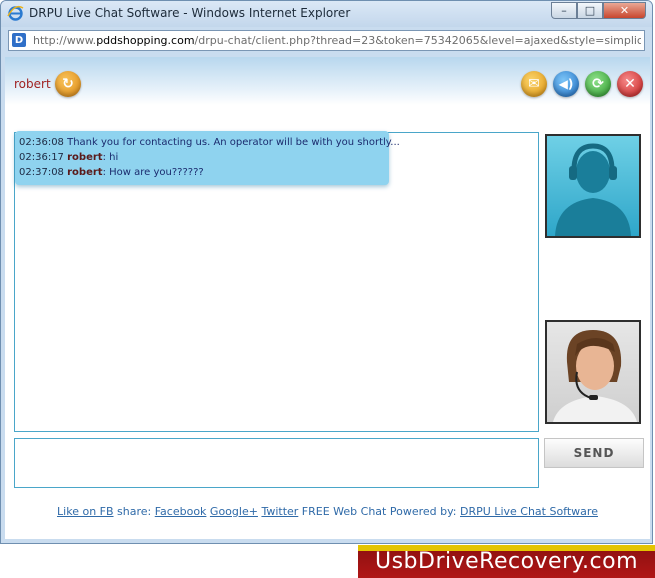  What do you see at coordinates (564, 10) in the screenshot?
I see `minimize-button: –` at bounding box center [564, 10].